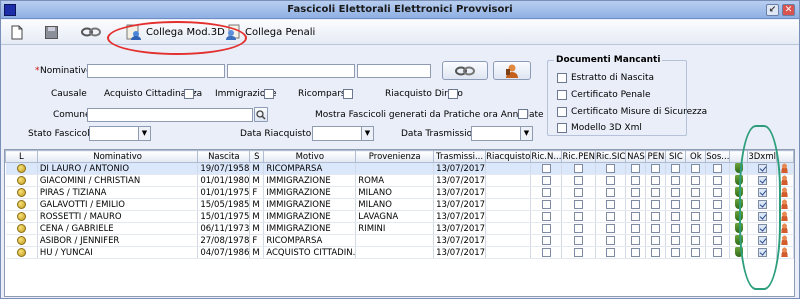  I want to click on estratto-nascita-checkbox, so click(562, 78).